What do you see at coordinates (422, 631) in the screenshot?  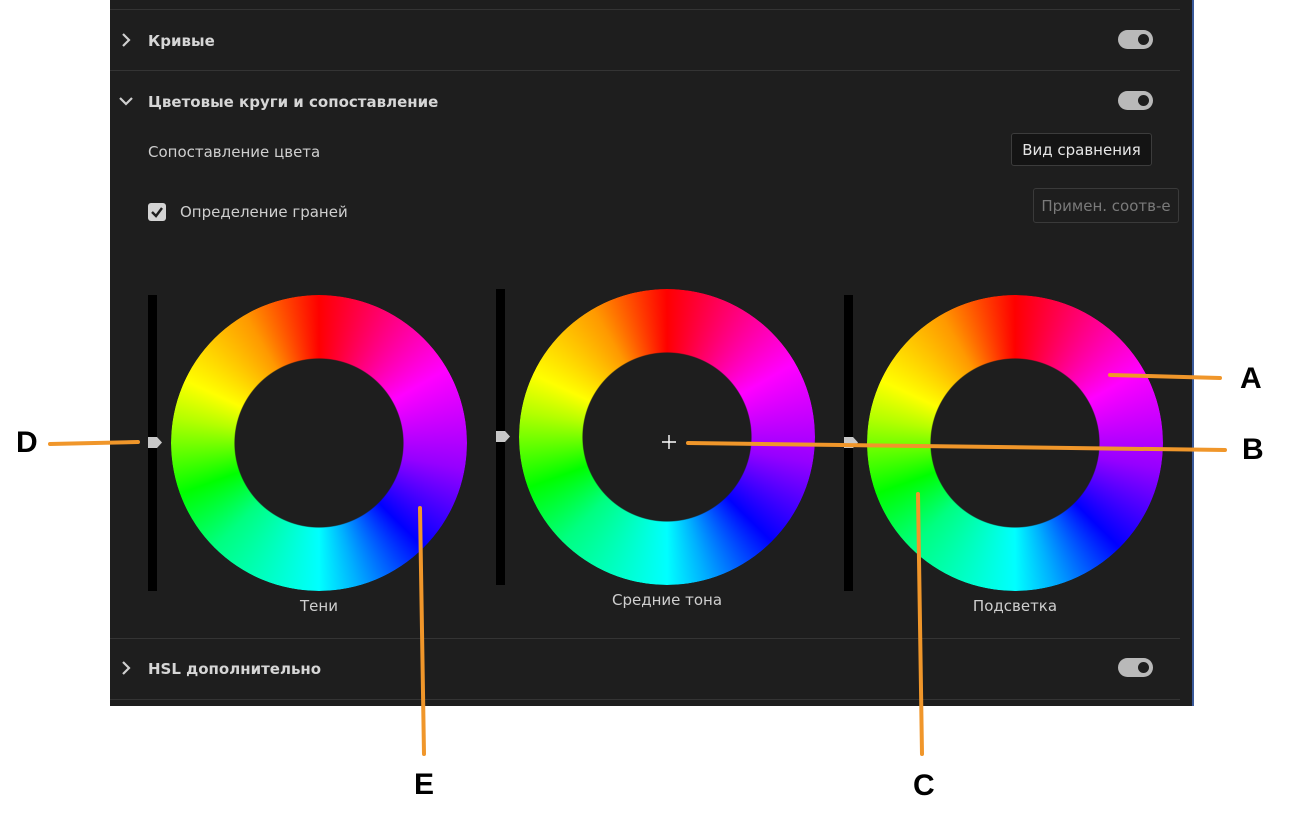 I see `callout-line-e` at bounding box center [422, 631].